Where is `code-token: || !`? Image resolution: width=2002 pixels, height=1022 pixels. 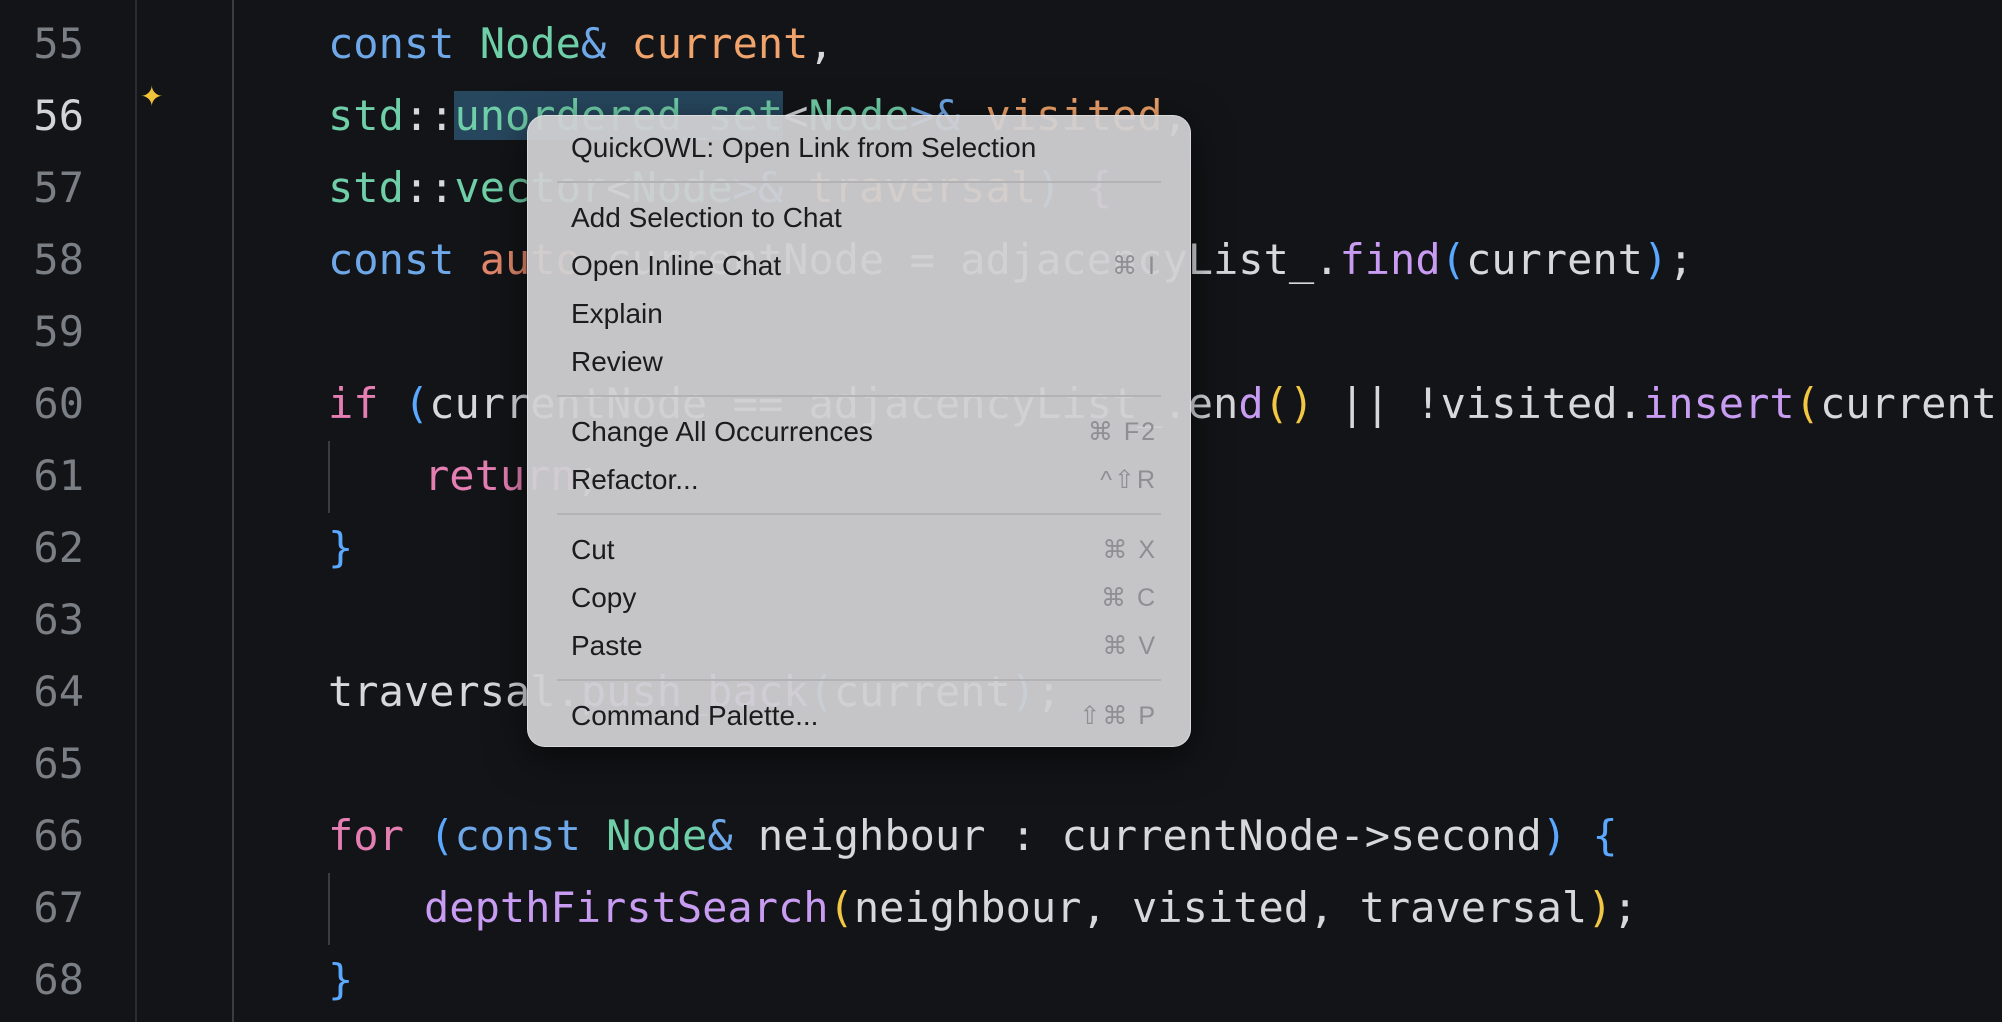 code-token: || ! is located at coordinates (1377, 403).